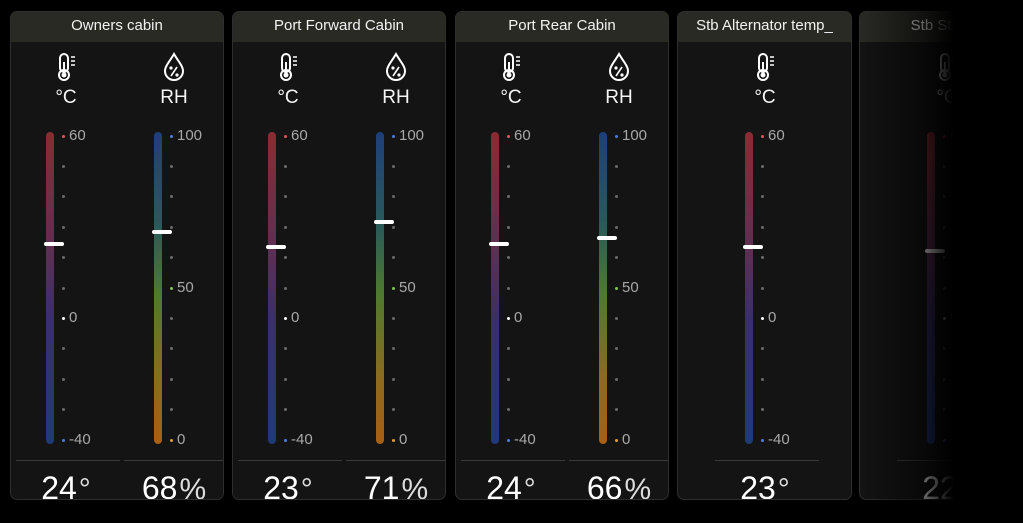 The image size is (1023, 523). I want to click on temperature-gauge: °C 60 0 -40 22°, so click(949, 271).